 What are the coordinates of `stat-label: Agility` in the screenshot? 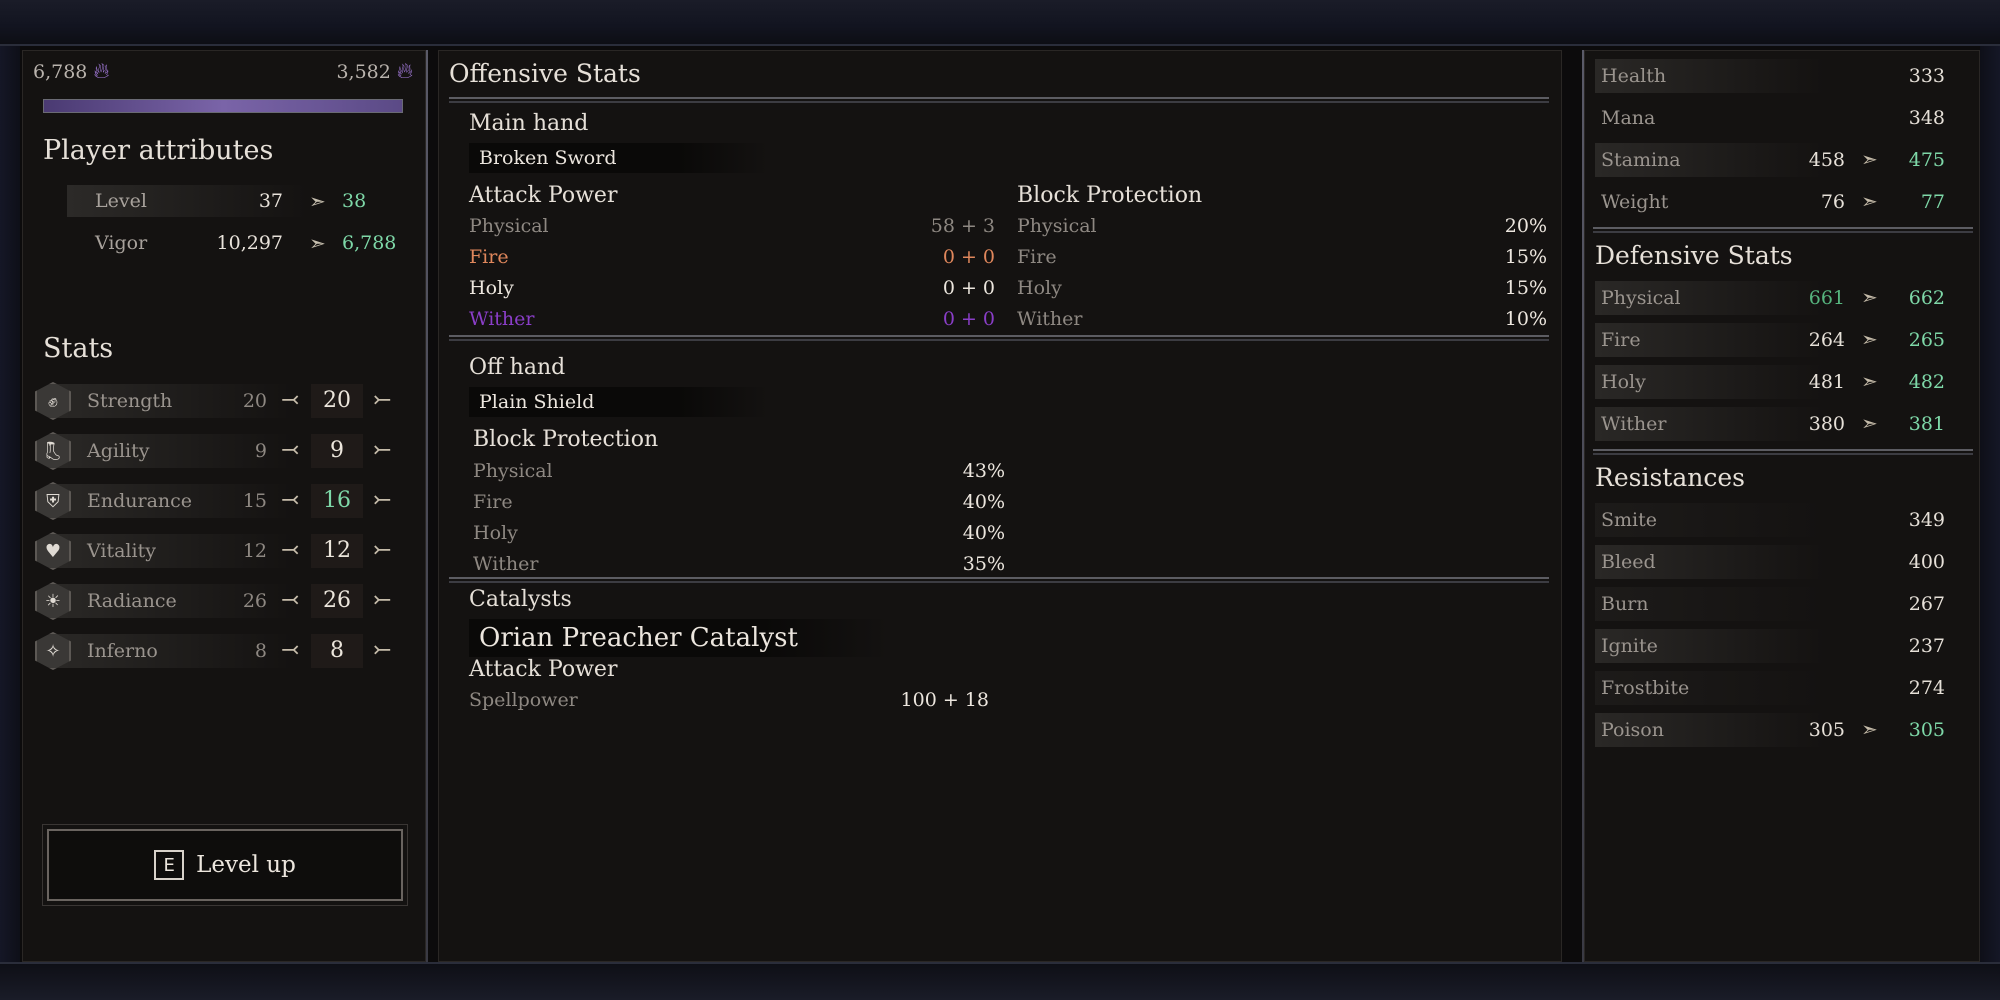 It's located at (118, 451).